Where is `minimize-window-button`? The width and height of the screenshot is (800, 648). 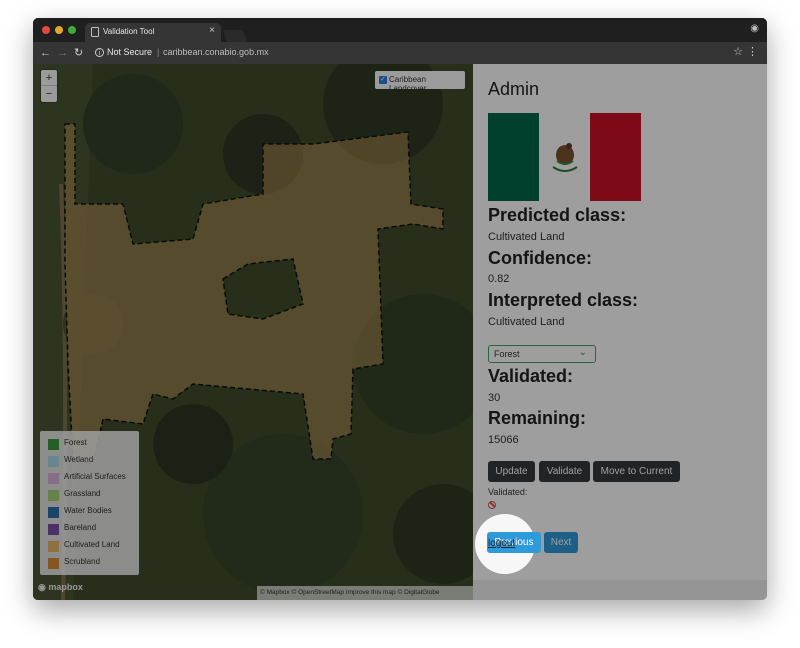
minimize-window-button is located at coordinates (59, 30).